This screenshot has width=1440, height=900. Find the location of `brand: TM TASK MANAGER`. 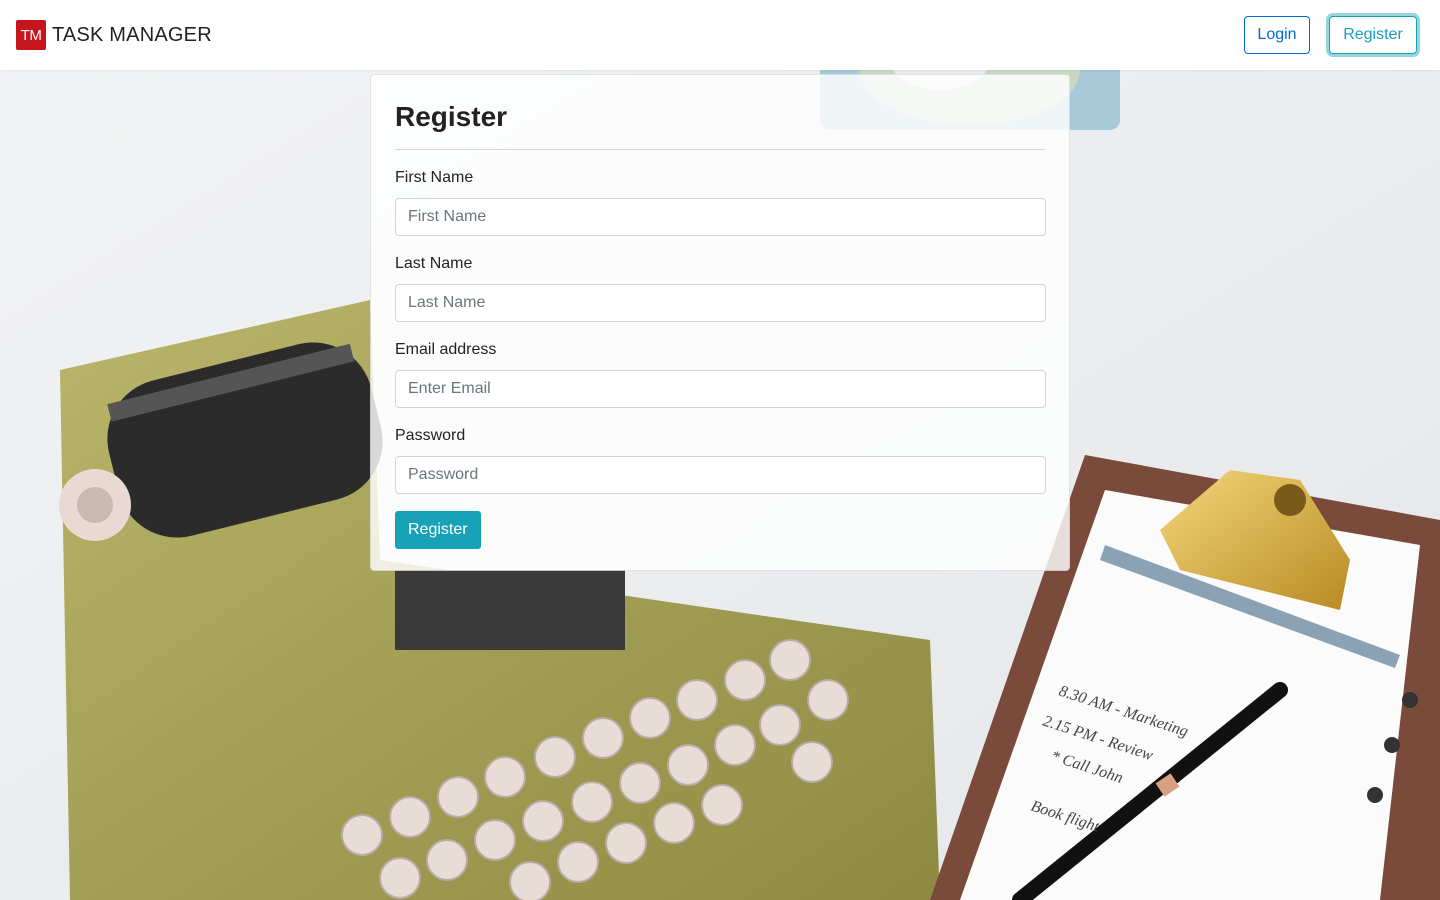

brand: TM TASK MANAGER is located at coordinates (114, 35).